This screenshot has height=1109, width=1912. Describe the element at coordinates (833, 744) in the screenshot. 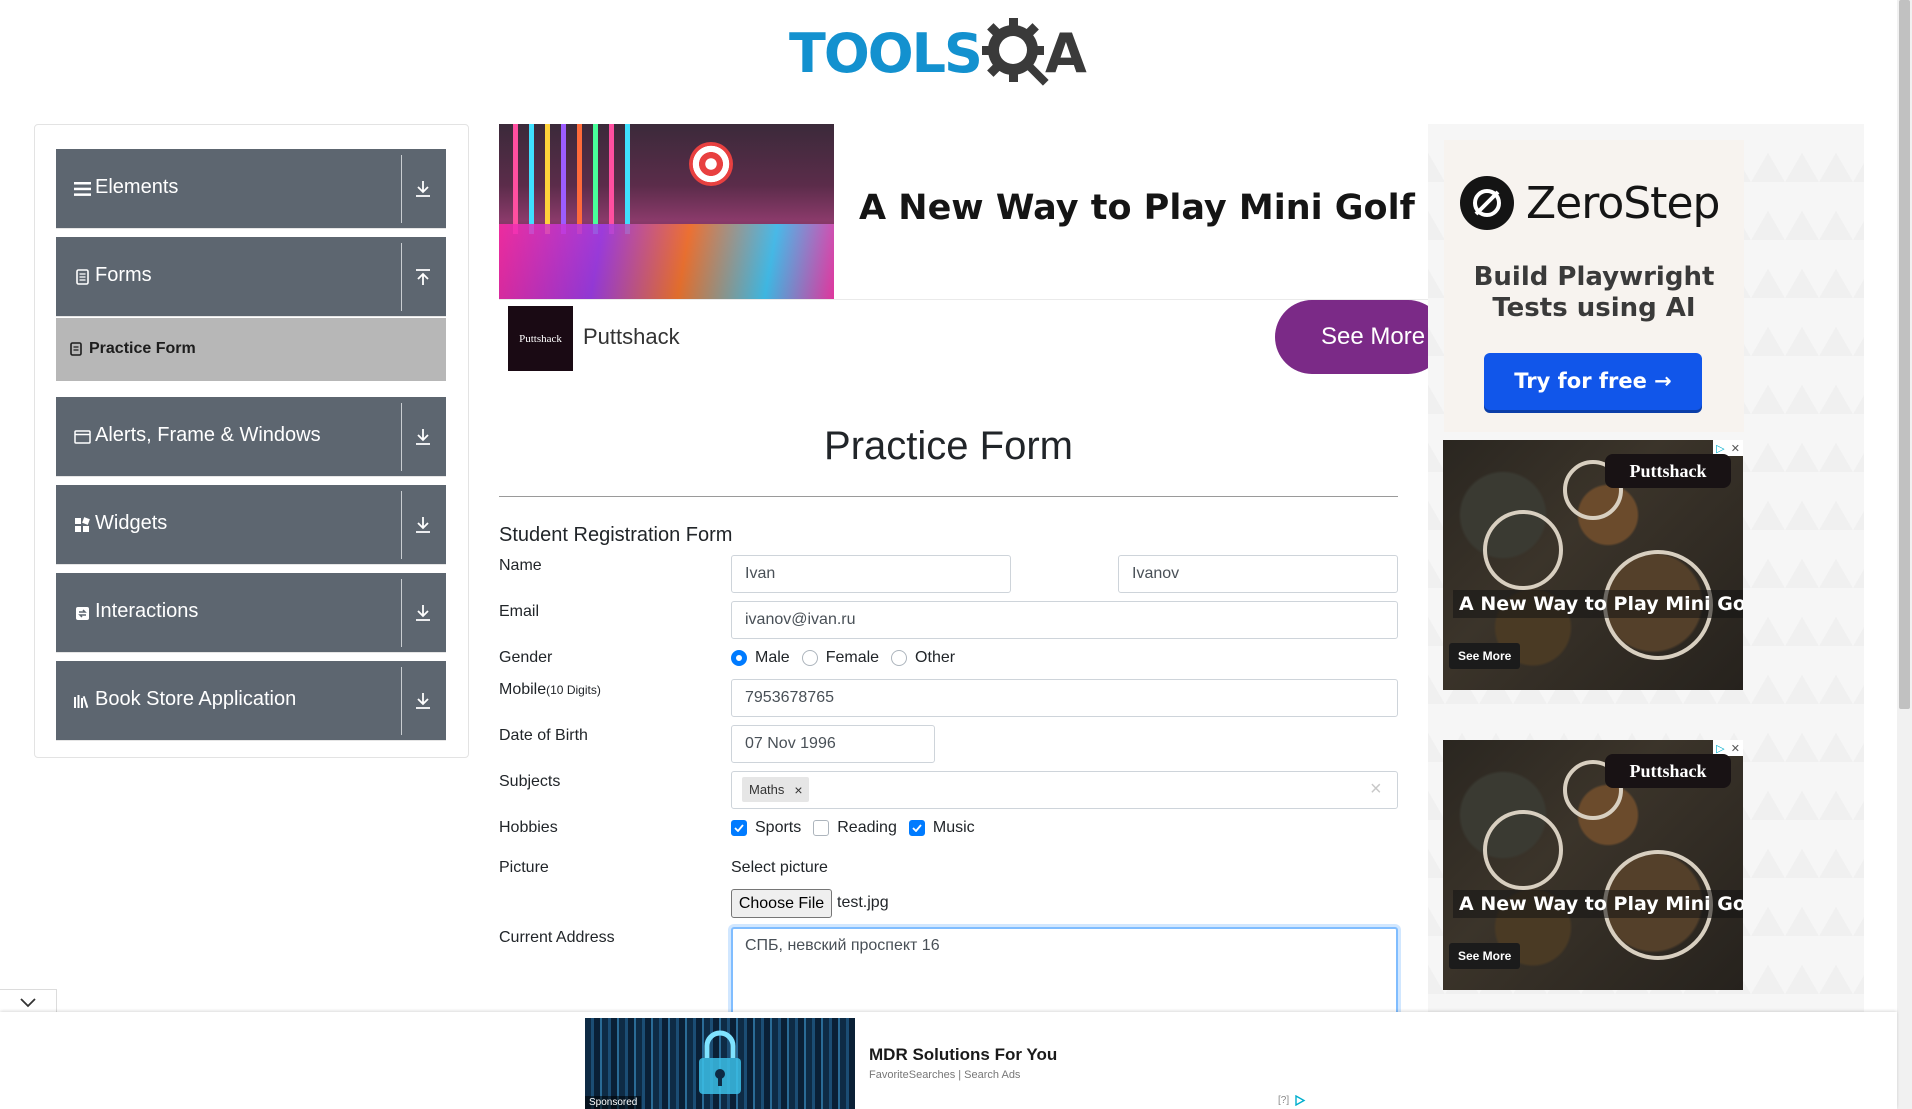

I see `date-of-birth-input: 07 Nov 1996` at that location.